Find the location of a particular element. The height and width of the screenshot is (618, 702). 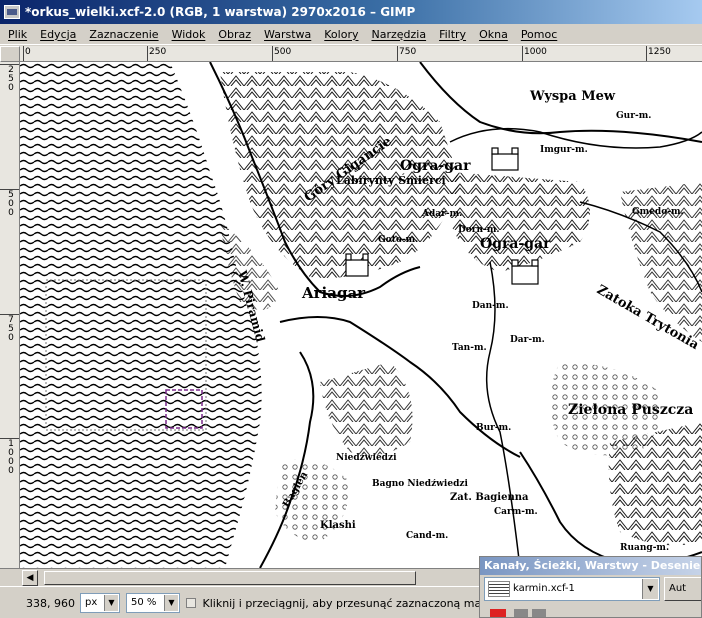

menu-edit: Edycja is located at coordinates (58, 34).